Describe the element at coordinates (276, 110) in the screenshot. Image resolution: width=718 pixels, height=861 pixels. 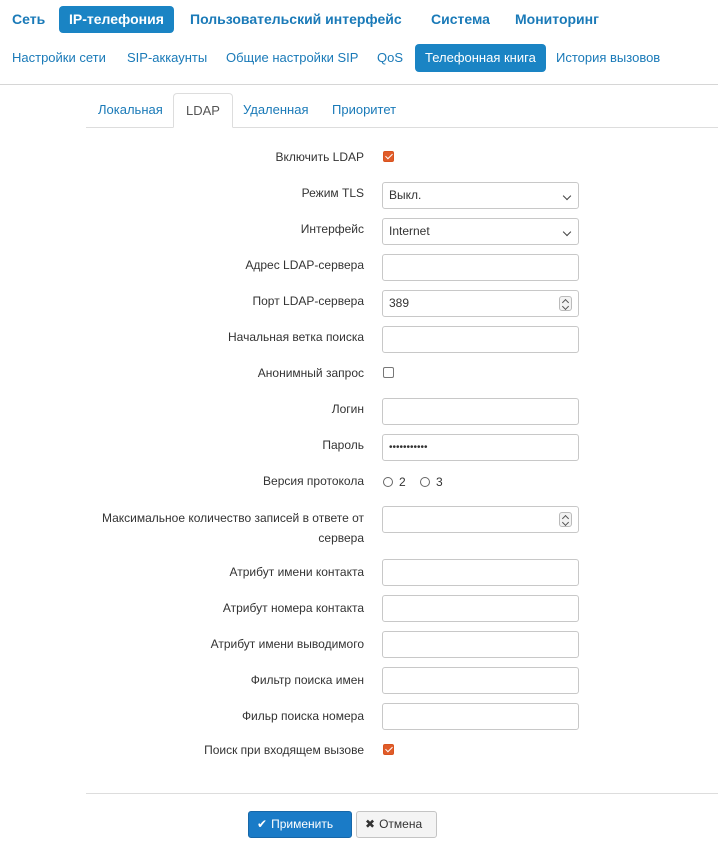
I see `tab-remote: Удаленная` at that location.